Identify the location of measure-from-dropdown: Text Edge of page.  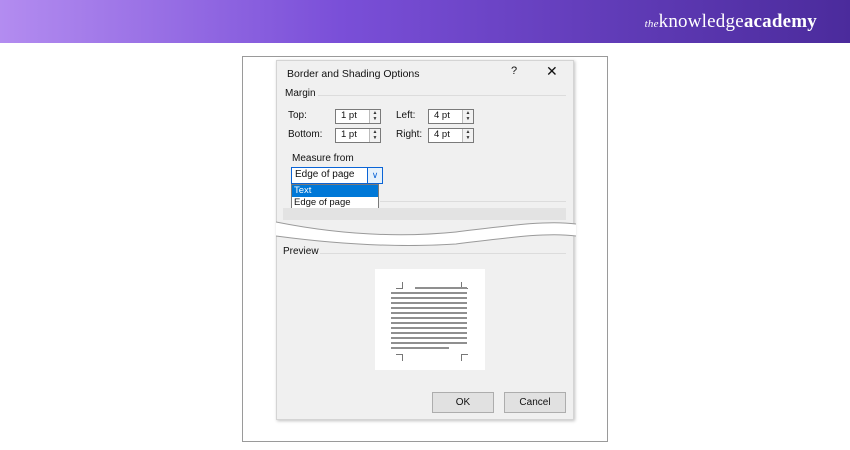
(335, 197).